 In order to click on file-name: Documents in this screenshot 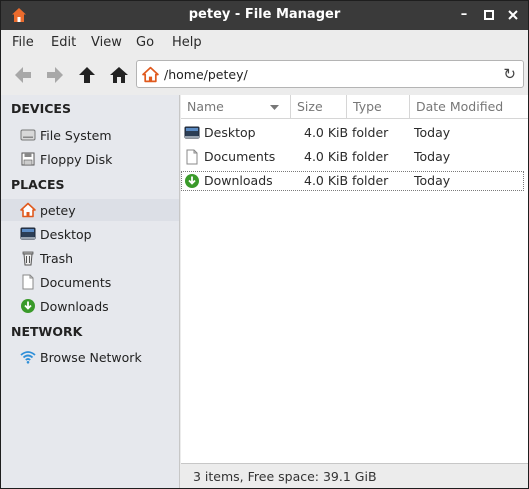, I will do `click(240, 156)`.